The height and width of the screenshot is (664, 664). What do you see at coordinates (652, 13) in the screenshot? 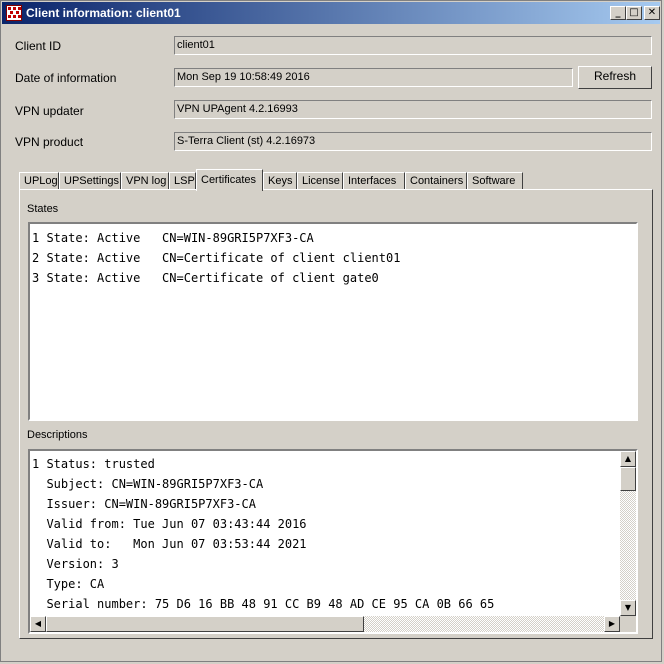
I see `close-button: ✕` at bounding box center [652, 13].